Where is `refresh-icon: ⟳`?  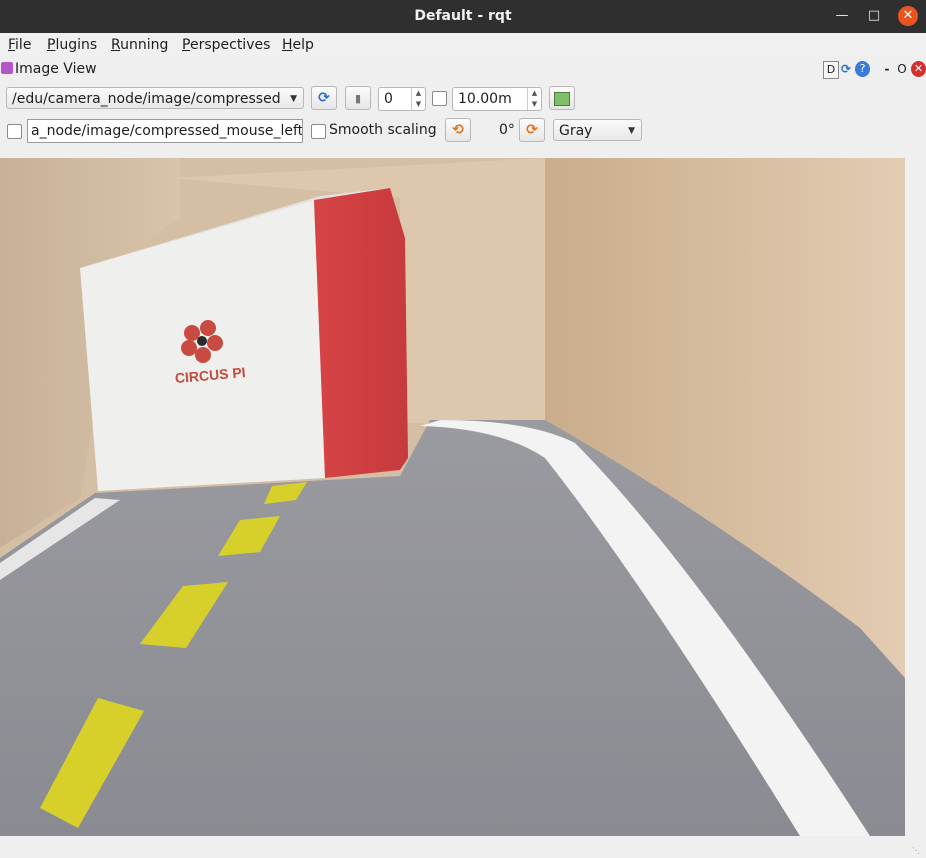
refresh-icon: ⟳ is located at coordinates (324, 98).